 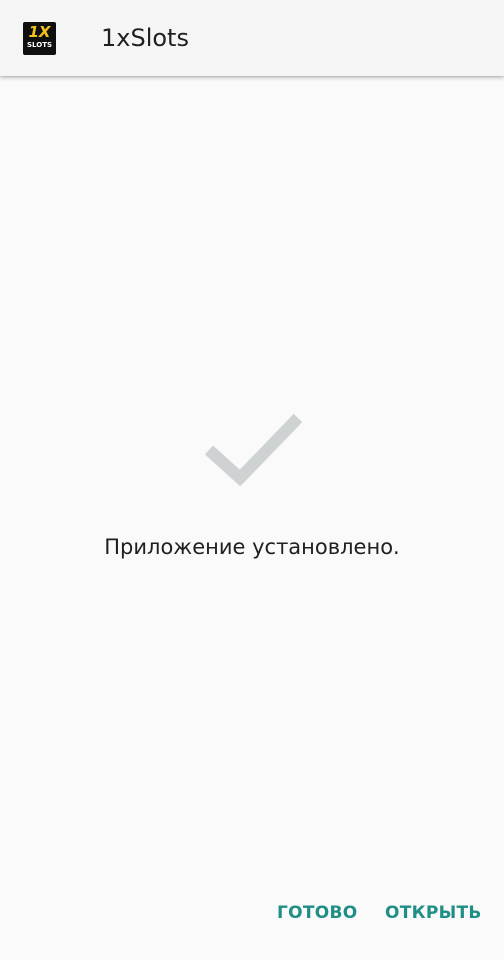 What do you see at coordinates (253, 450) in the screenshot?
I see `checkmark-icon` at bounding box center [253, 450].